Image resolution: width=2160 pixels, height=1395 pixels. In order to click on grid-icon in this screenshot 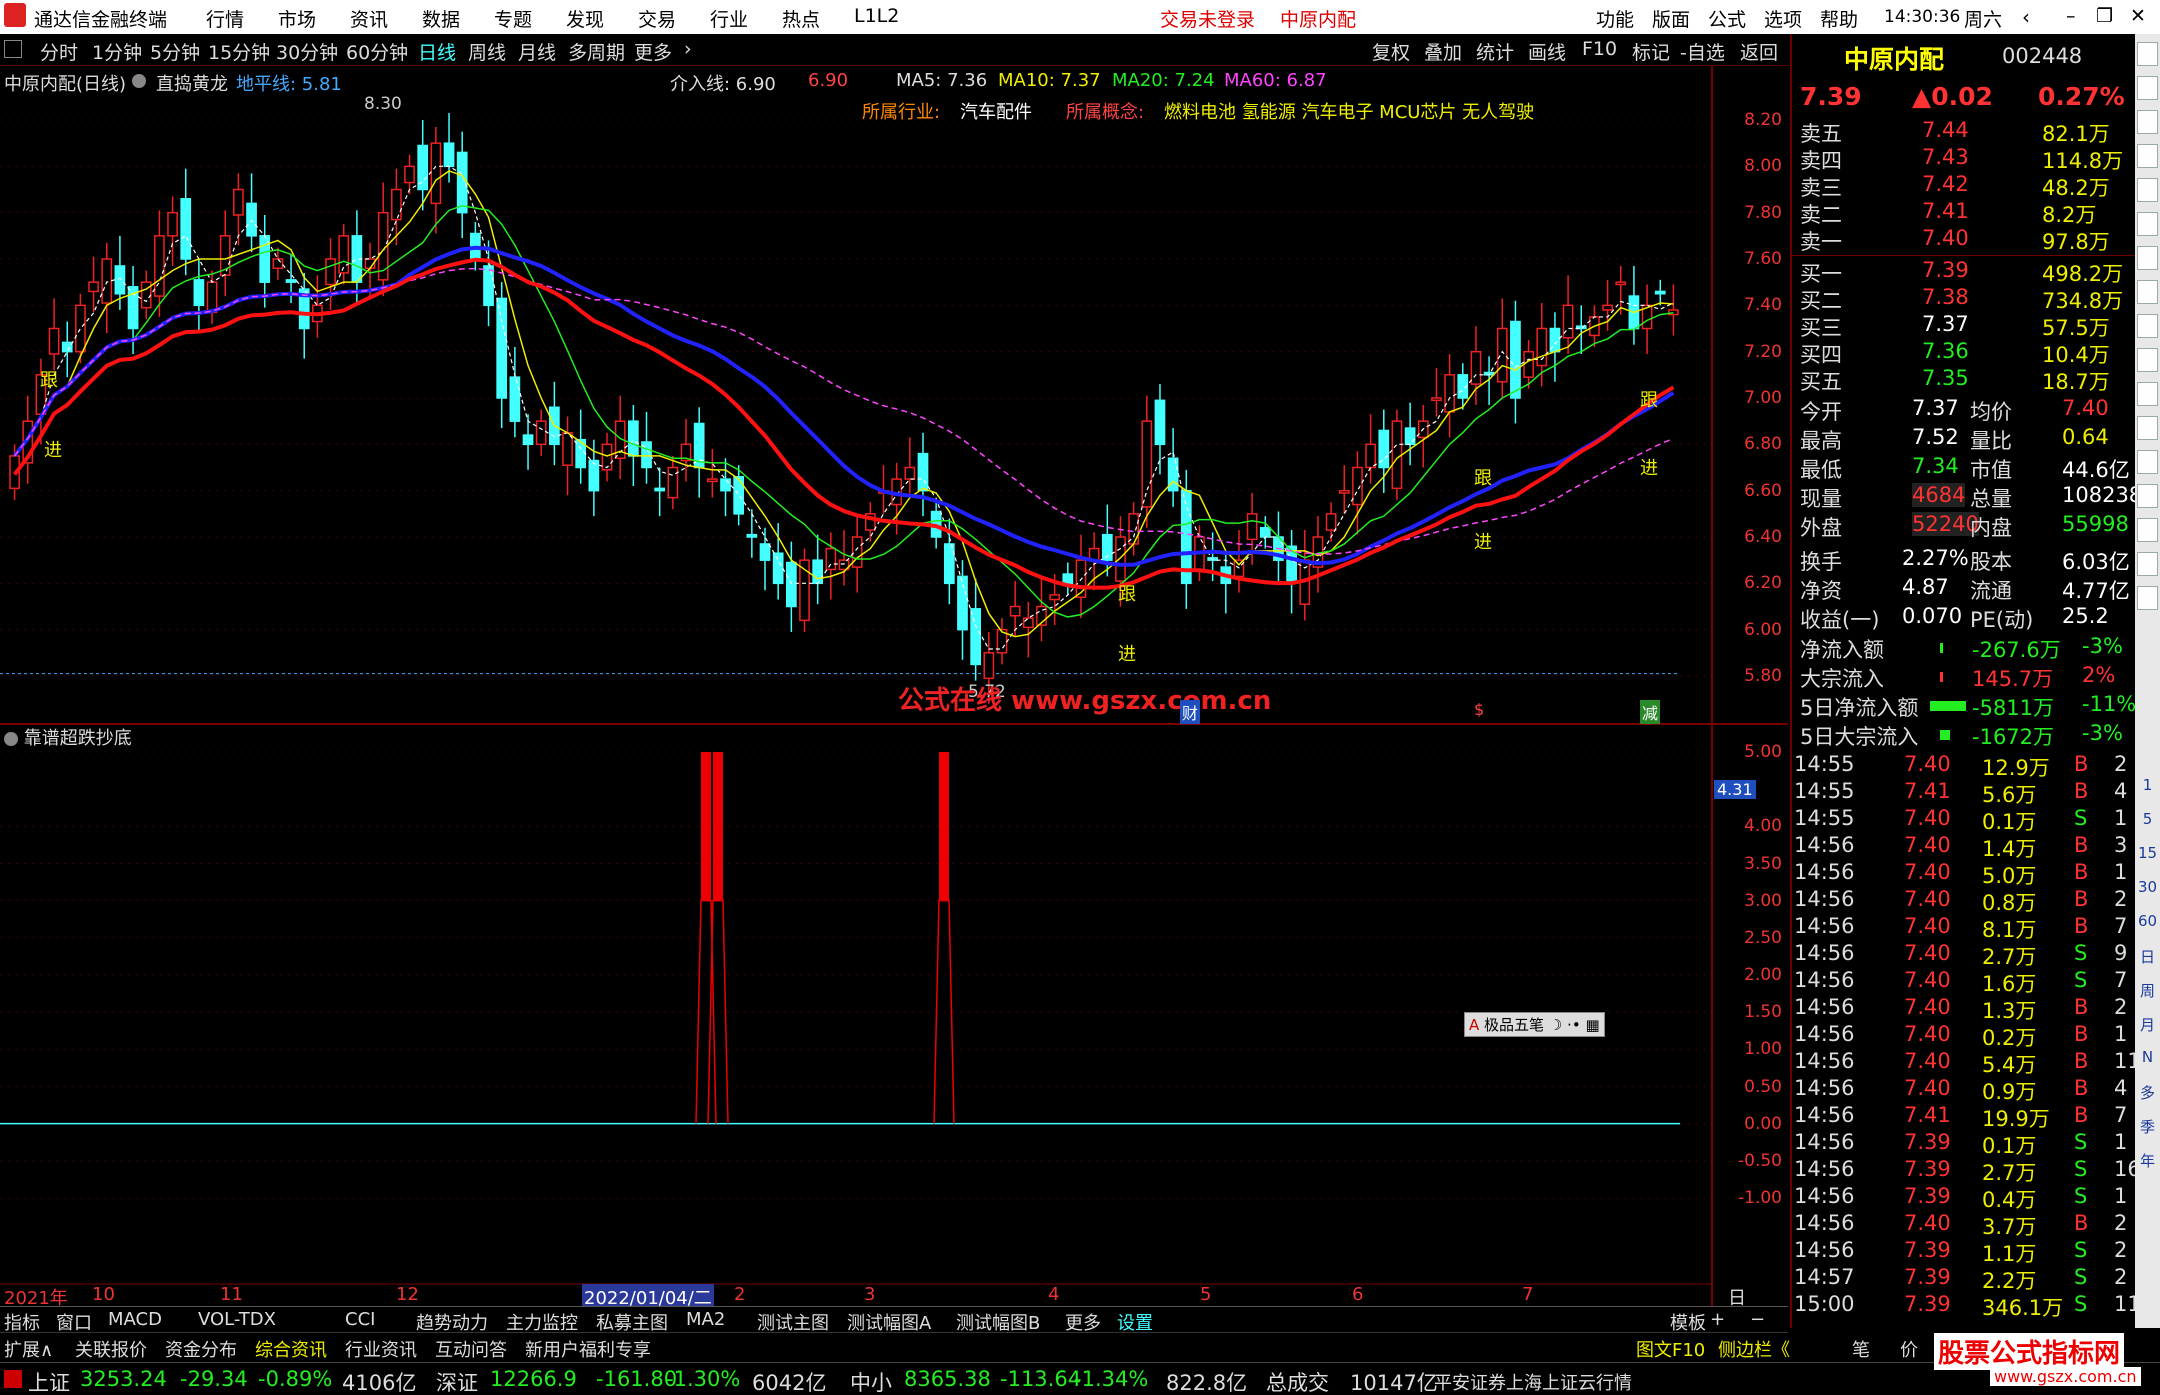, I will do `click(2147, 224)`.